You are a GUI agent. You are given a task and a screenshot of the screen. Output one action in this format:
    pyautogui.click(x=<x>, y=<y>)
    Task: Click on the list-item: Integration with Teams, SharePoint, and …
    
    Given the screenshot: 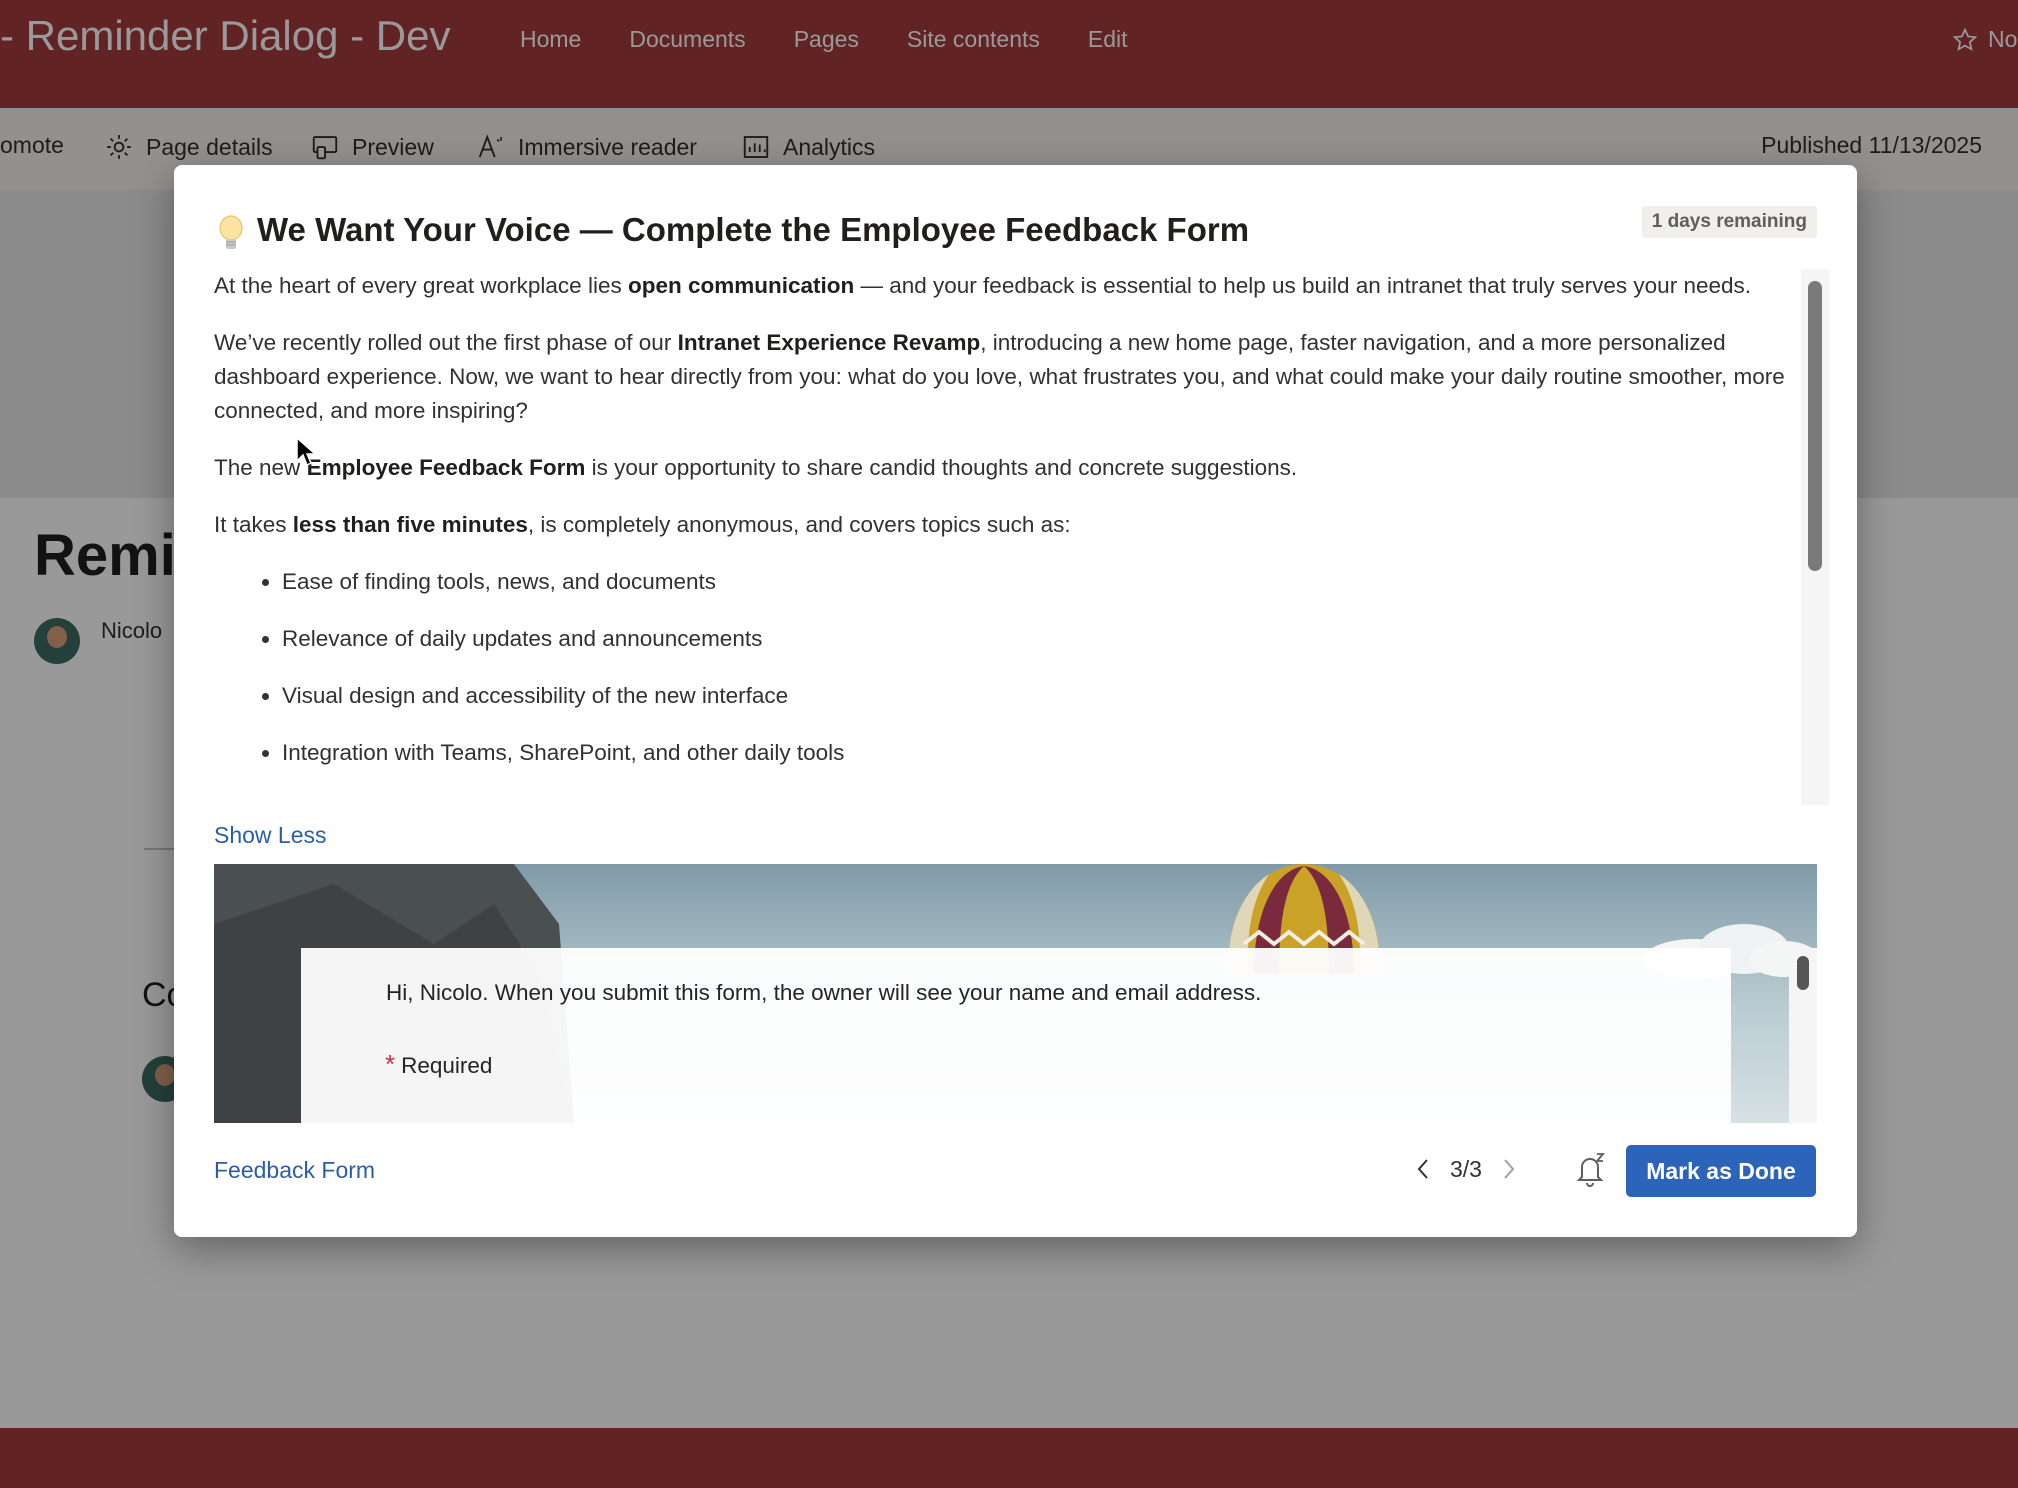 What is the action you would take?
    pyautogui.click(x=1055, y=753)
    